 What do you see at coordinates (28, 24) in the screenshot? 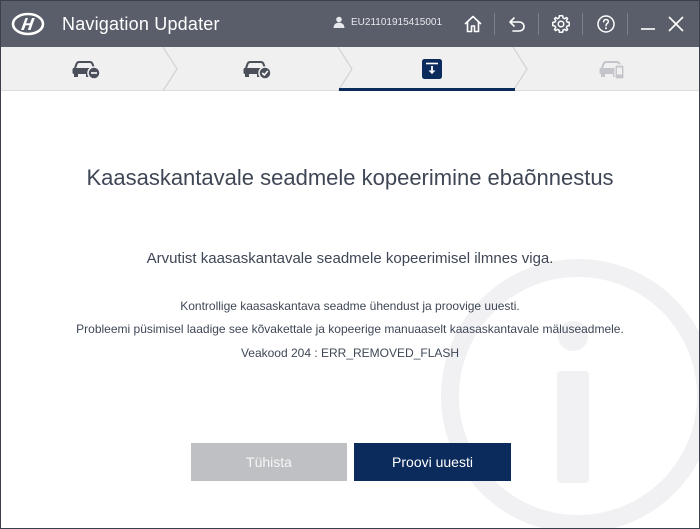
I see `hyundai-logo-icon` at bounding box center [28, 24].